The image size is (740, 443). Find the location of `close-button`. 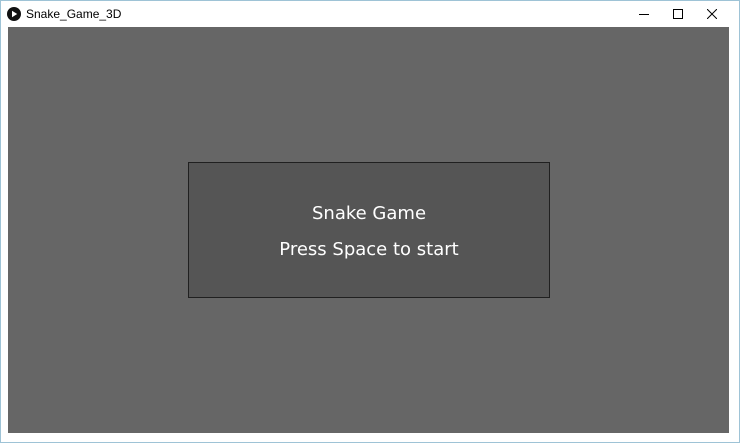

close-button is located at coordinates (712, 14).